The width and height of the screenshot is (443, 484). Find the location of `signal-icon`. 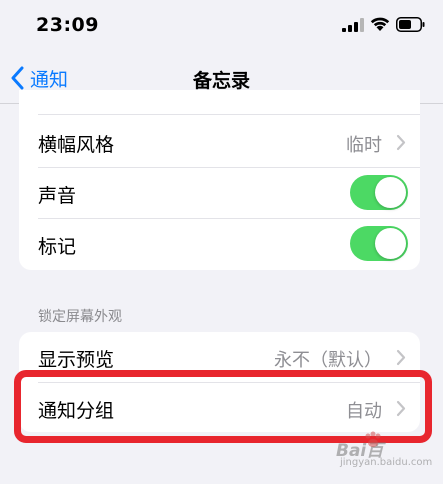

signal-icon is located at coordinates (353, 25).